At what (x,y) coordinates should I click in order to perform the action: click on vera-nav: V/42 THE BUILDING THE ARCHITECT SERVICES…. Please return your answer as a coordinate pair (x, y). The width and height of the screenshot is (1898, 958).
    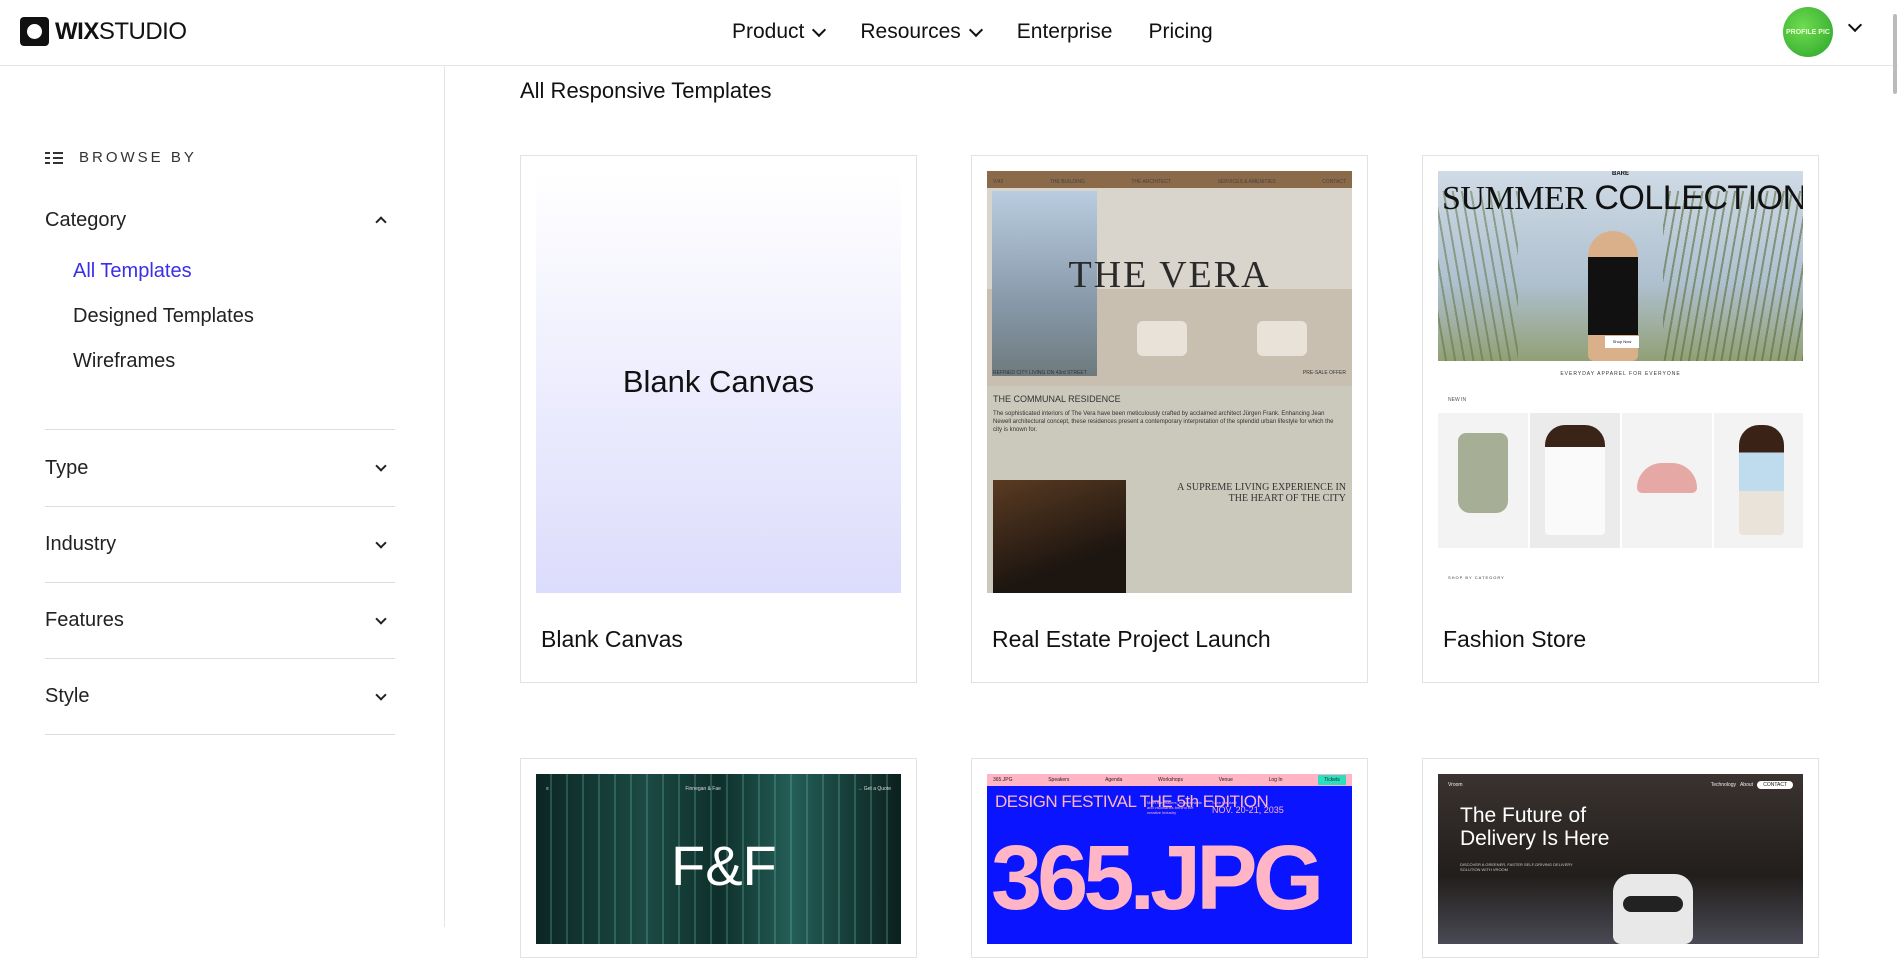
    Looking at the image, I should click on (1169, 182).